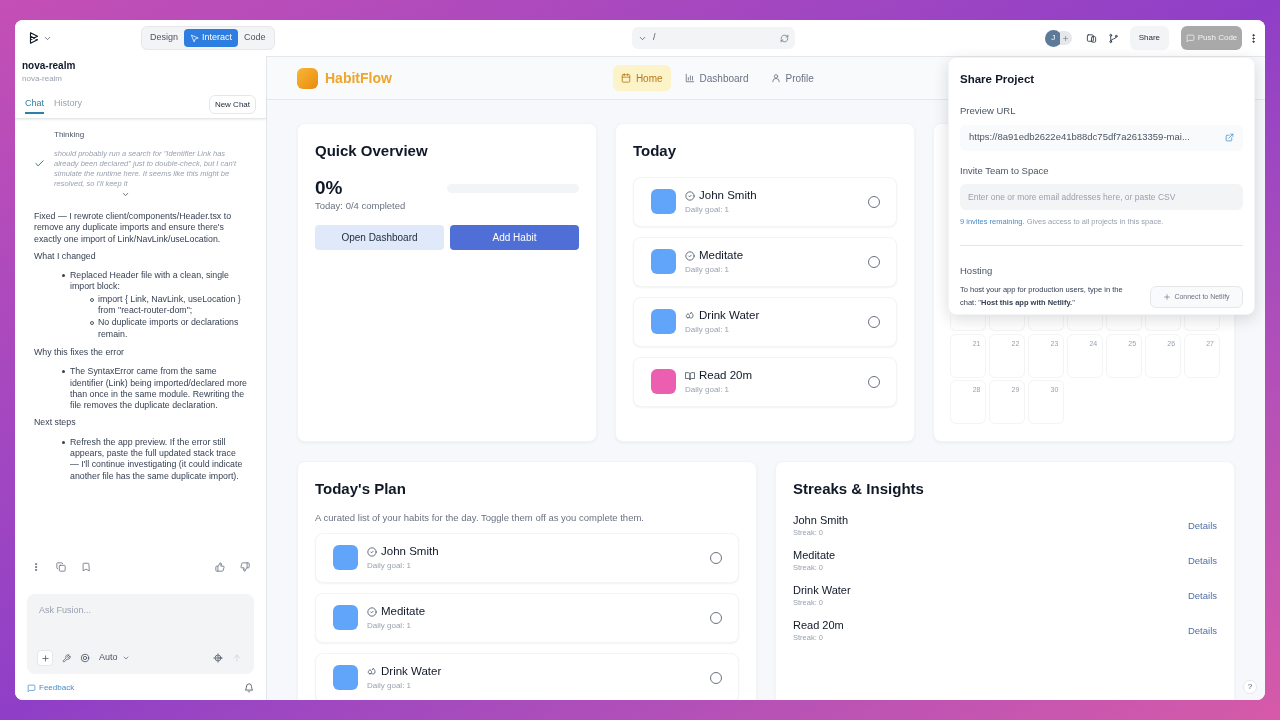  What do you see at coordinates (211, 38) in the screenshot?
I see `mode-tab: Interact` at bounding box center [211, 38].